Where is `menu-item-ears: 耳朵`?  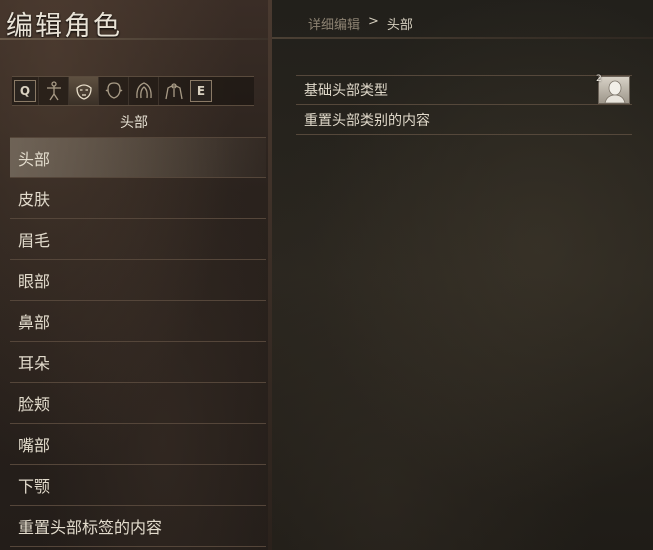
menu-item-ears: 耳朵 is located at coordinates (138, 362).